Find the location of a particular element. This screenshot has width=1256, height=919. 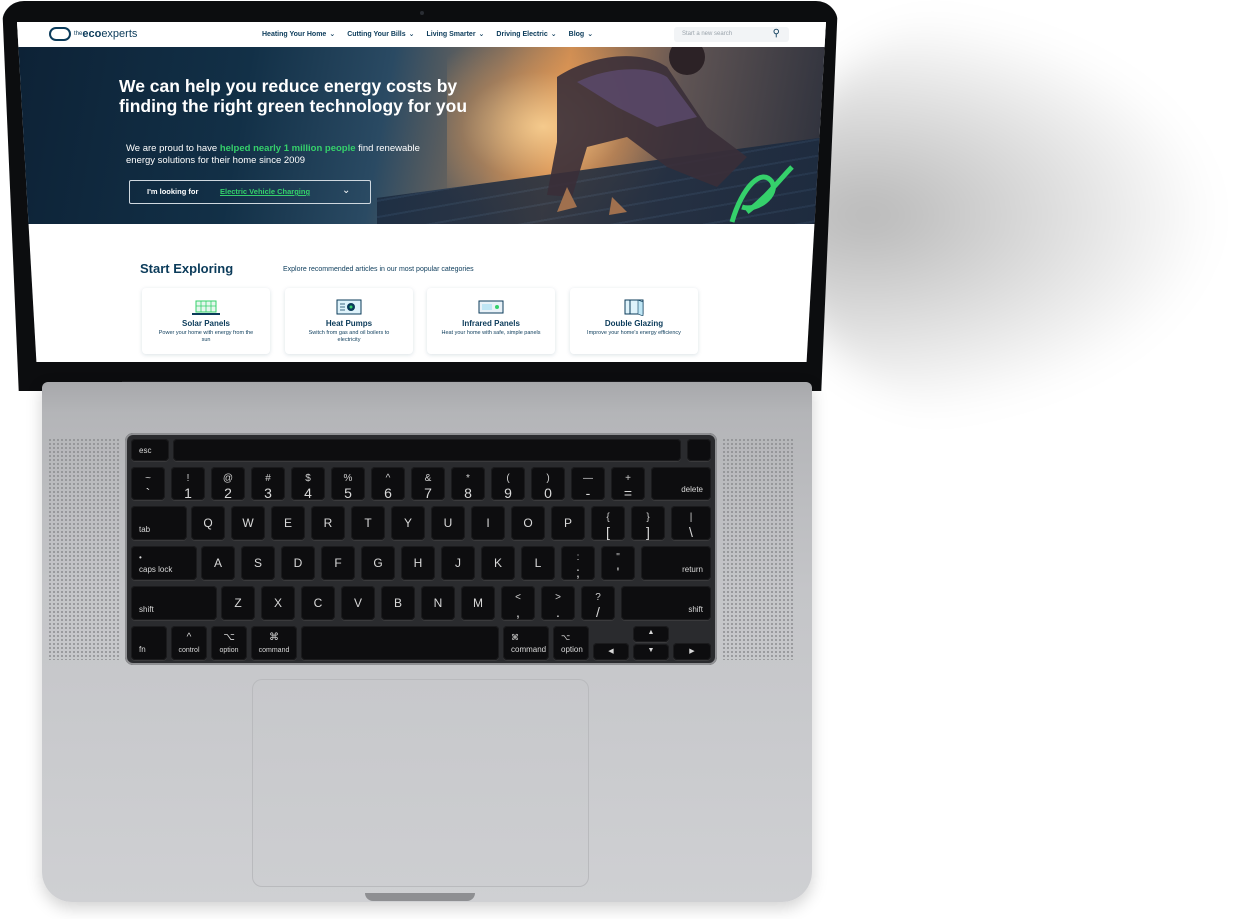

nav-cutting-your-bills: Cutting Your Bills ⌄ is located at coordinates (380, 34).